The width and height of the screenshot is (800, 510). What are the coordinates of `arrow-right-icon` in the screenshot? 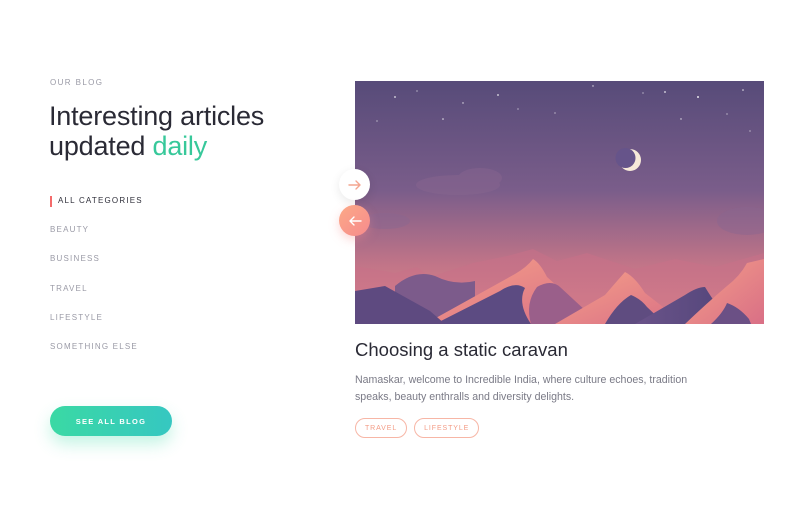 It's located at (354, 184).